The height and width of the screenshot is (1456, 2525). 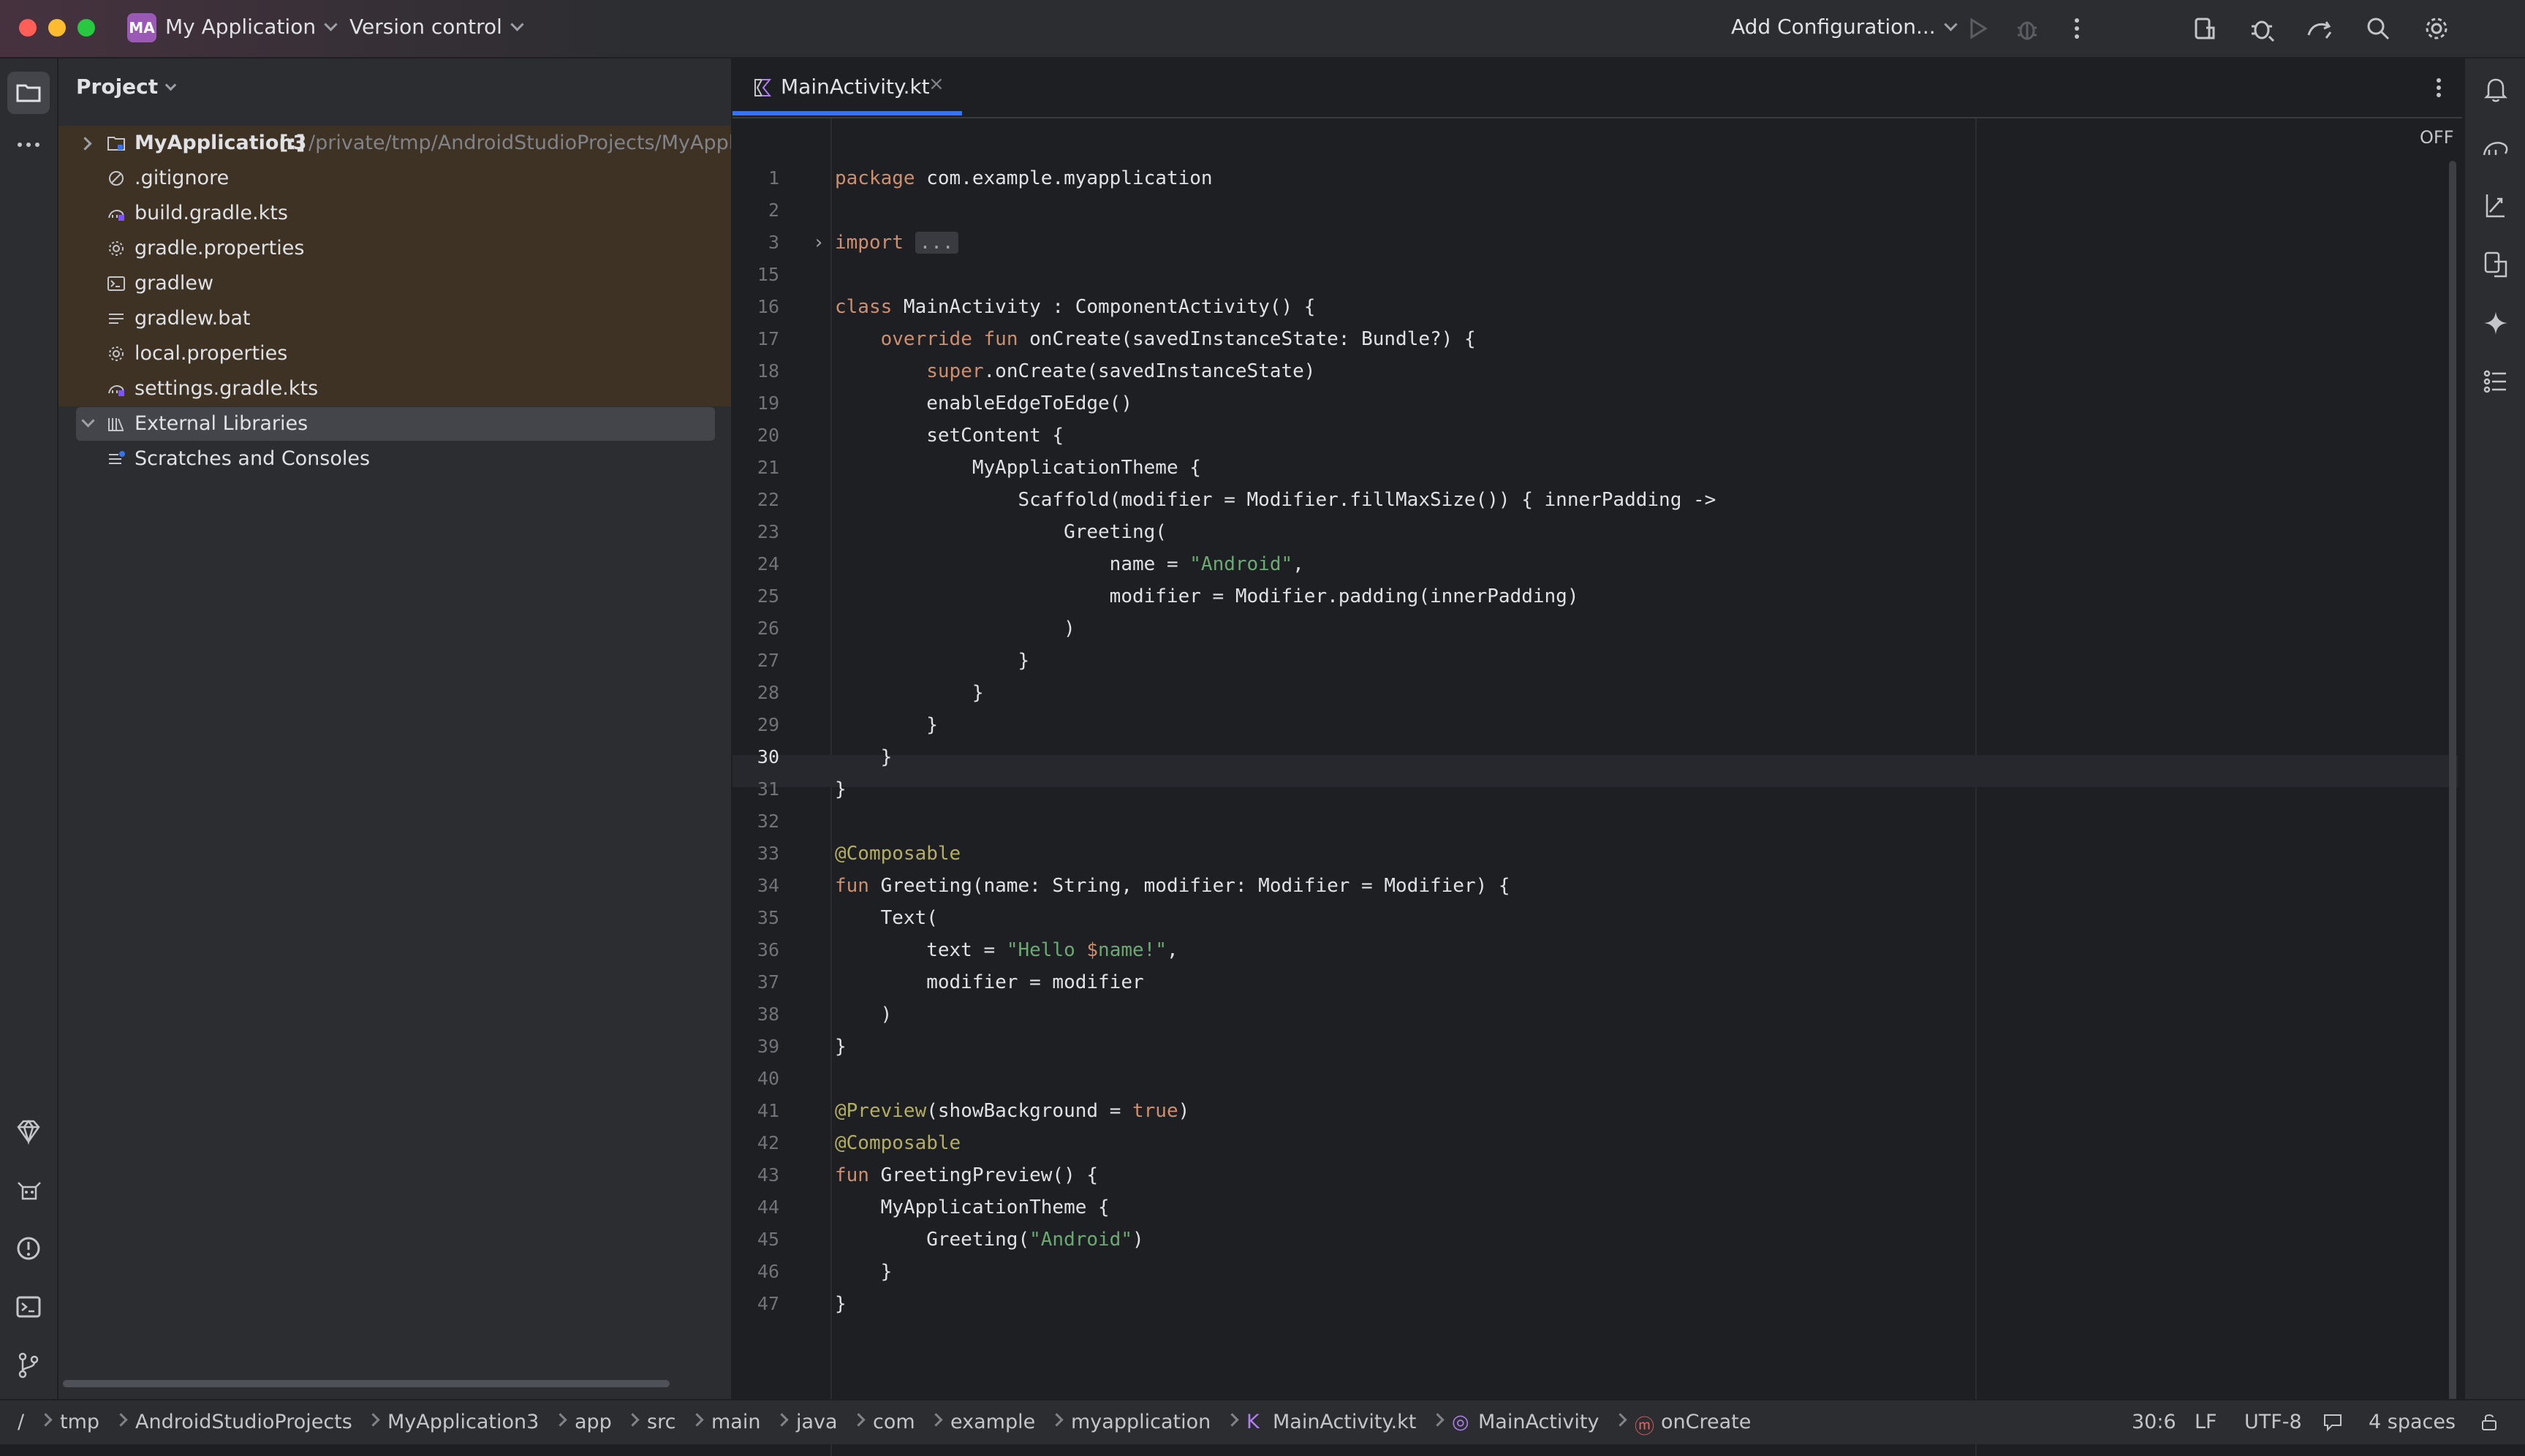 What do you see at coordinates (756, 339) in the screenshot?
I see `line-number: 17` at bounding box center [756, 339].